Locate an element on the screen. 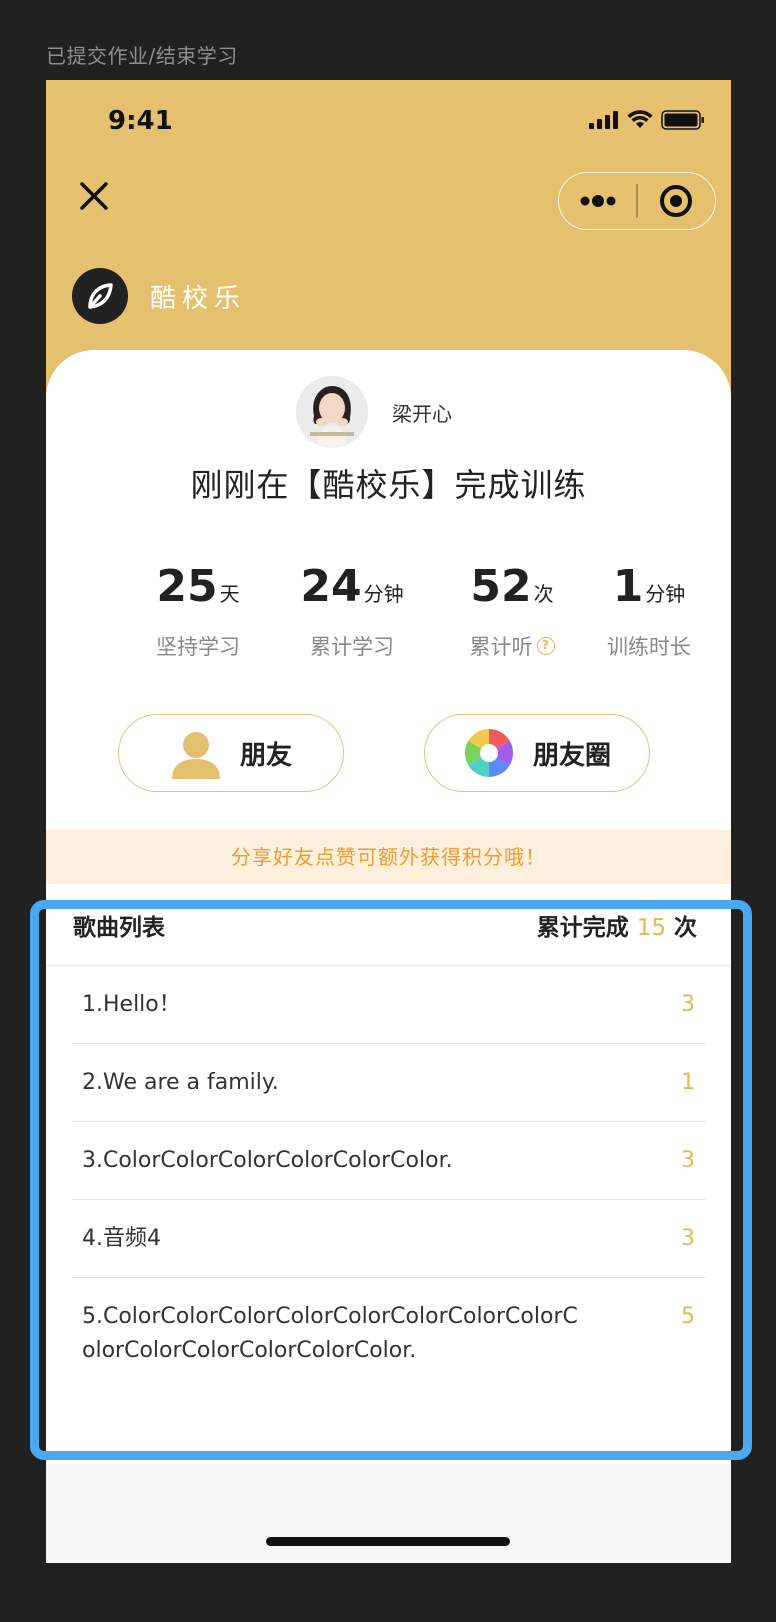 The height and width of the screenshot is (1622, 776). more-button is located at coordinates (597, 201).